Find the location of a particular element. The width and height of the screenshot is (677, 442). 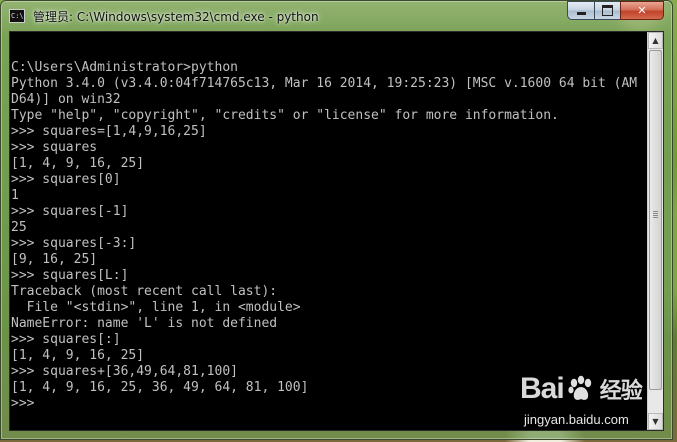

console-line: C:\Users\Administrator>python is located at coordinates (124, 67).